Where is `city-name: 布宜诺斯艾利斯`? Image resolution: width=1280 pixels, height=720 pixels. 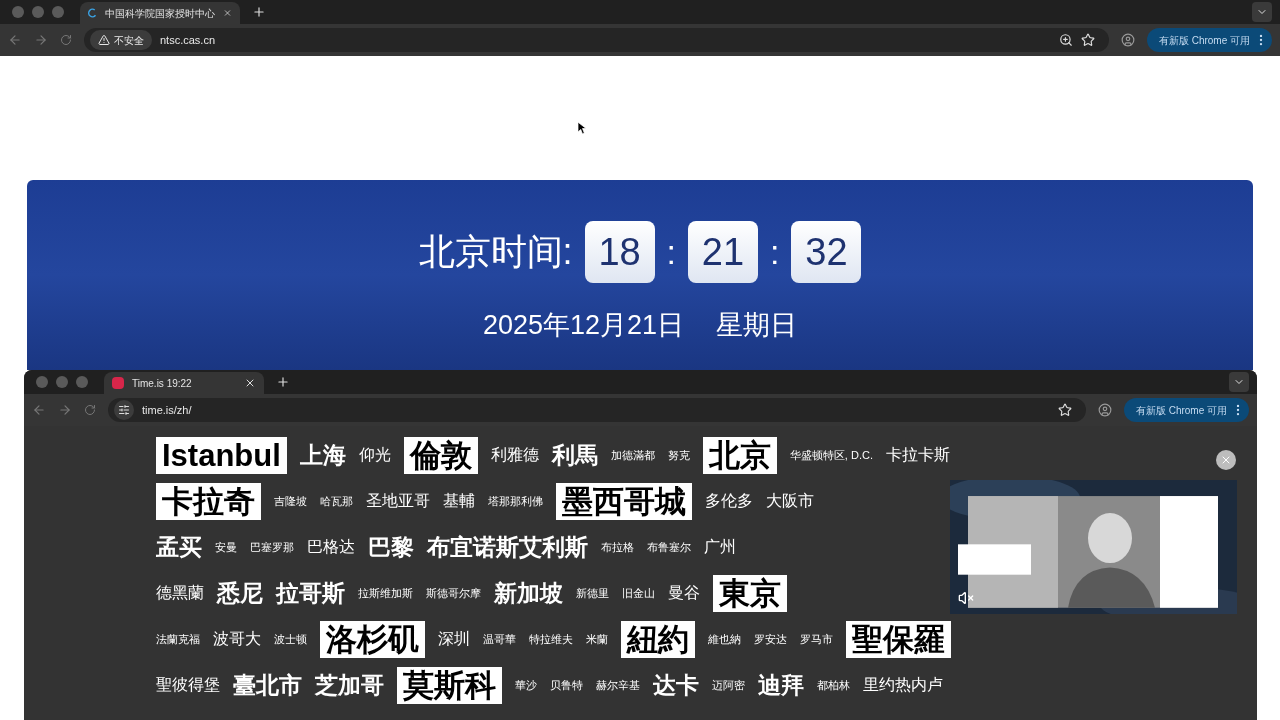 city-name: 布宜诺斯艾利斯 is located at coordinates (507, 547).